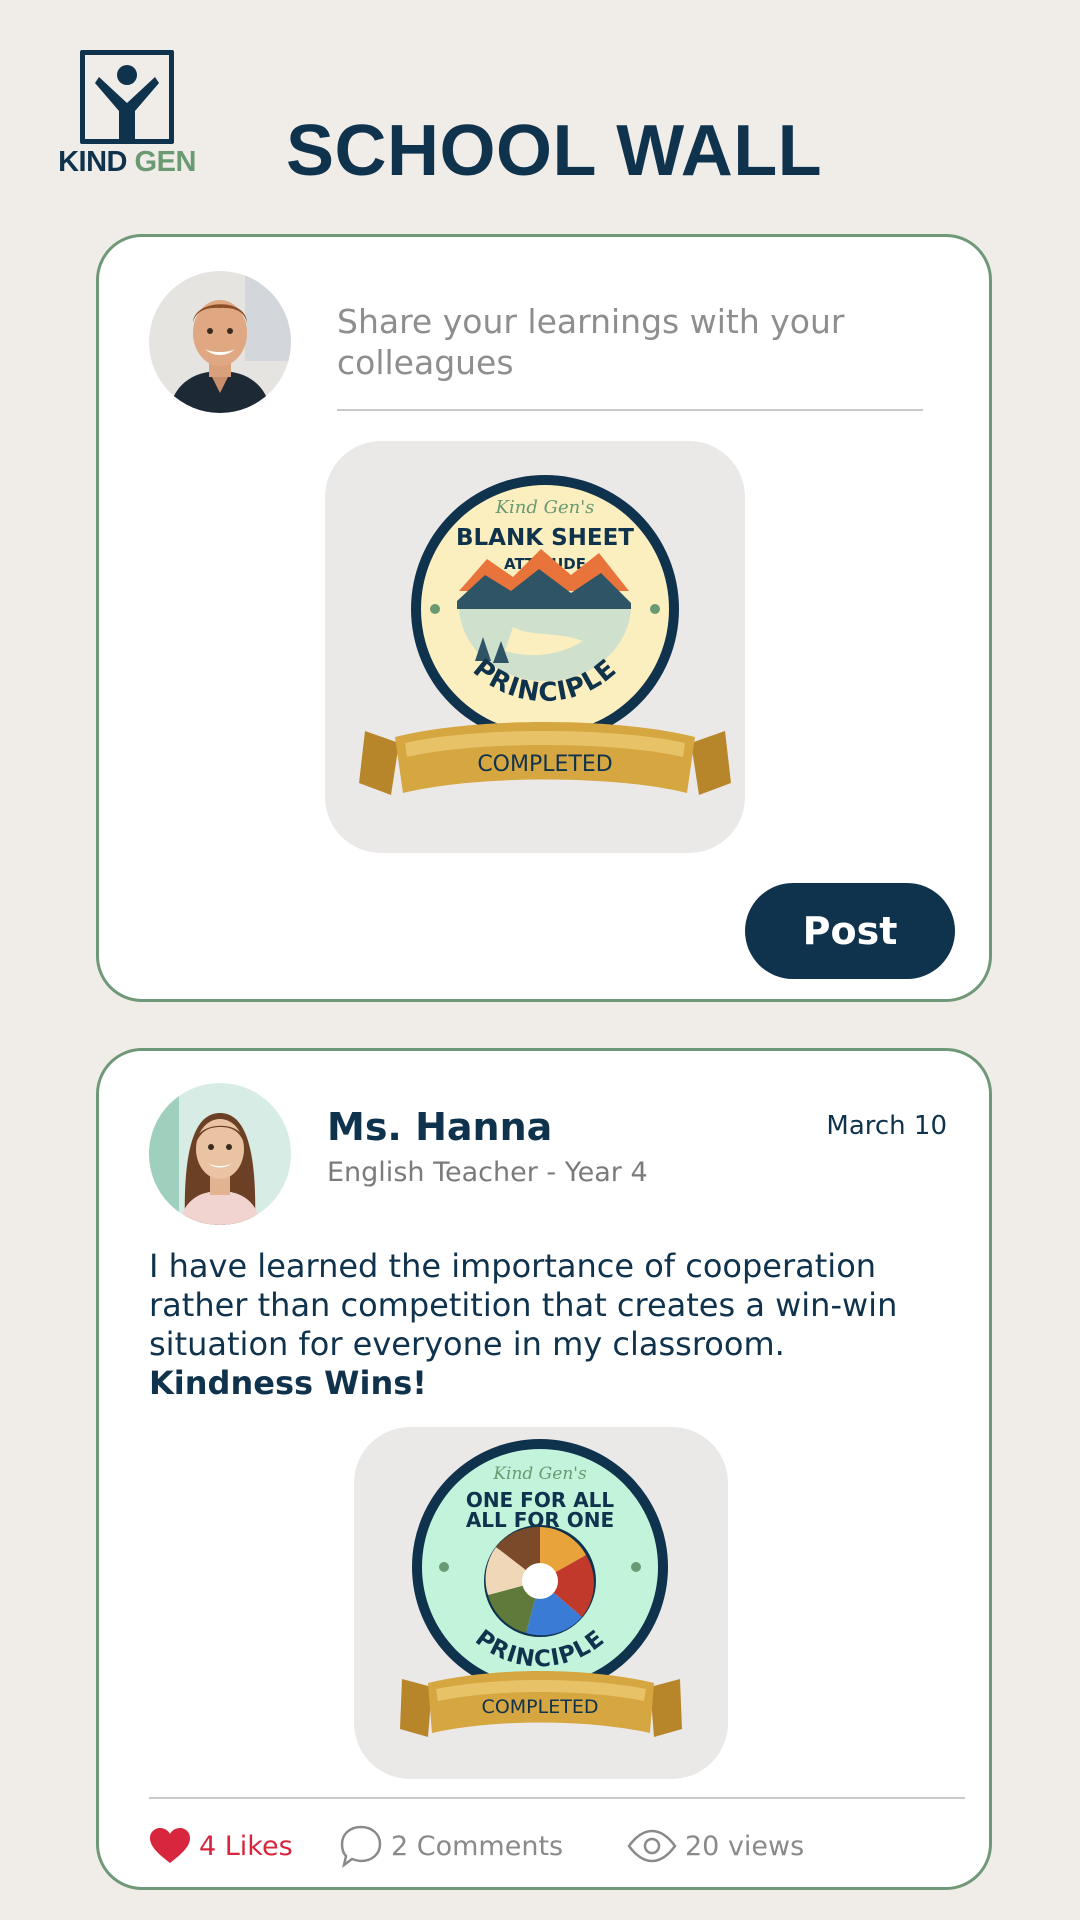 This screenshot has height=1920, width=1080. Describe the element at coordinates (92, 162) in the screenshot. I see `logo-kind: KIND` at that location.